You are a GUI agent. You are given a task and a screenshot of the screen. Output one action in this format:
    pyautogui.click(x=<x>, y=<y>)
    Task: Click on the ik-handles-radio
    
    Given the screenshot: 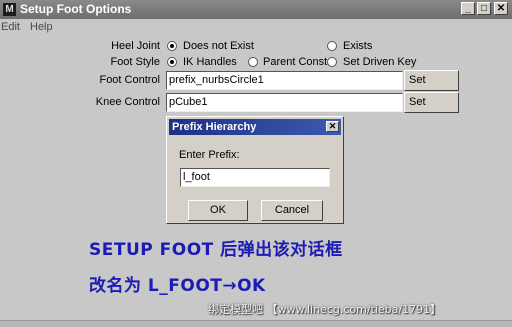 What is the action you would take?
    pyautogui.click(x=172, y=62)
    